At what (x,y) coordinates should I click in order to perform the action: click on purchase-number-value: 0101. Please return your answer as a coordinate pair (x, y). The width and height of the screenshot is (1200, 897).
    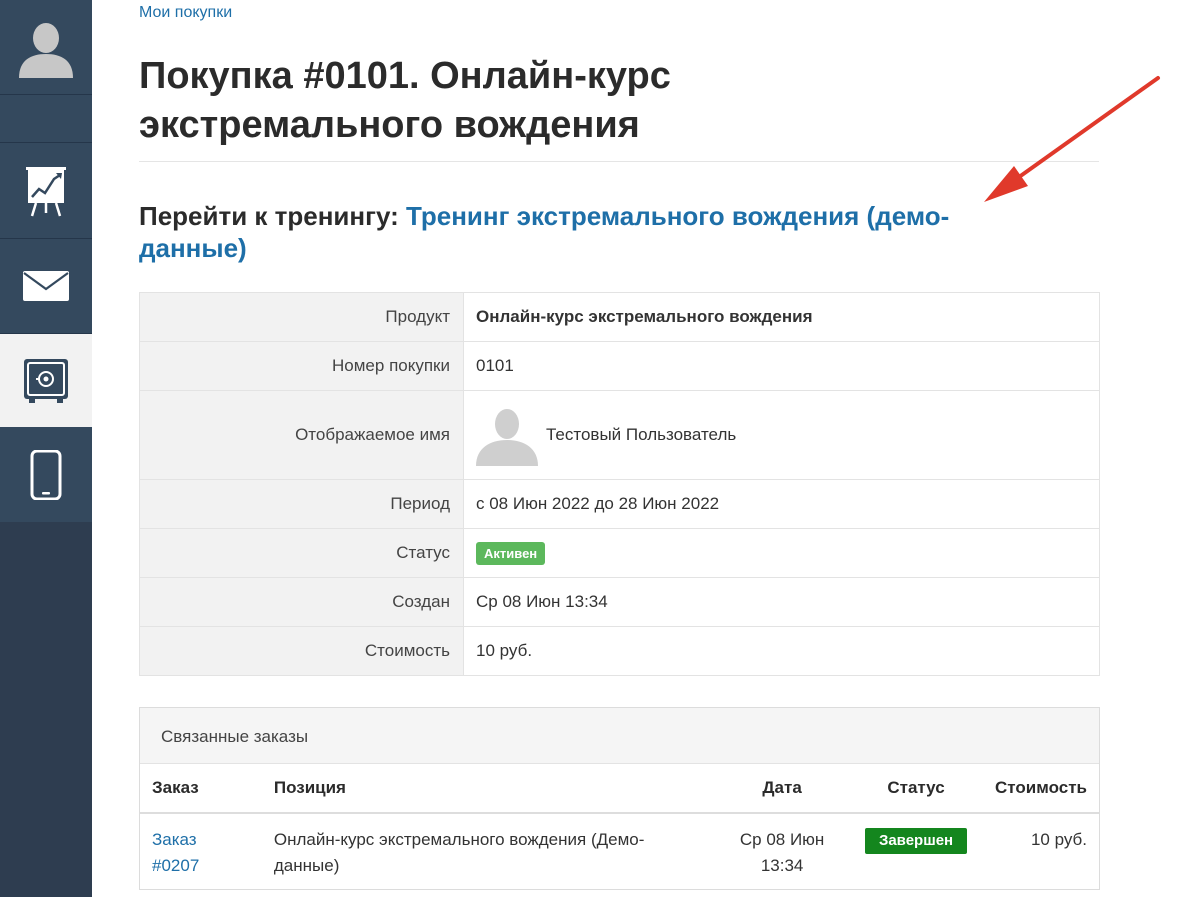
    Looking at the image, I should click on (781, 366).